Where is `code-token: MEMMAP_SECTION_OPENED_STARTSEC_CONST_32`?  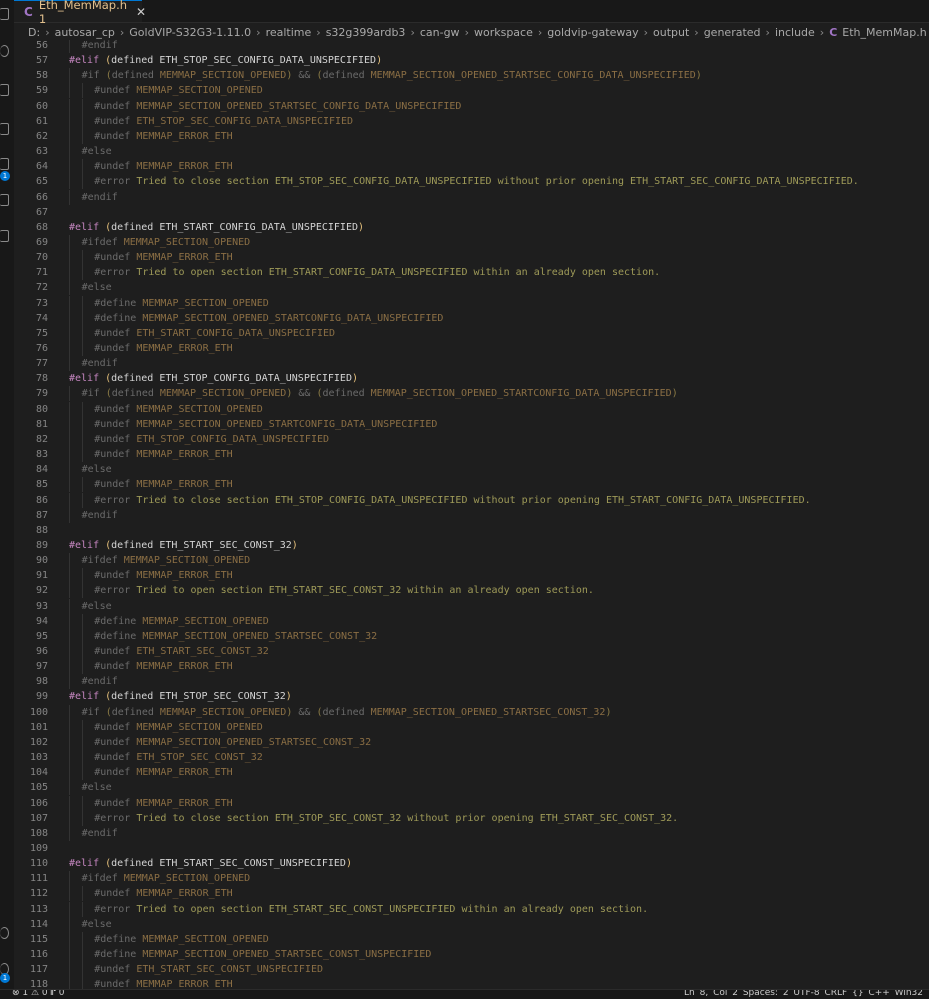
code-token: MEMMAP_SECTION_OPENED_STARTSEC_CONST_32 is located at coordinates (254, 742).